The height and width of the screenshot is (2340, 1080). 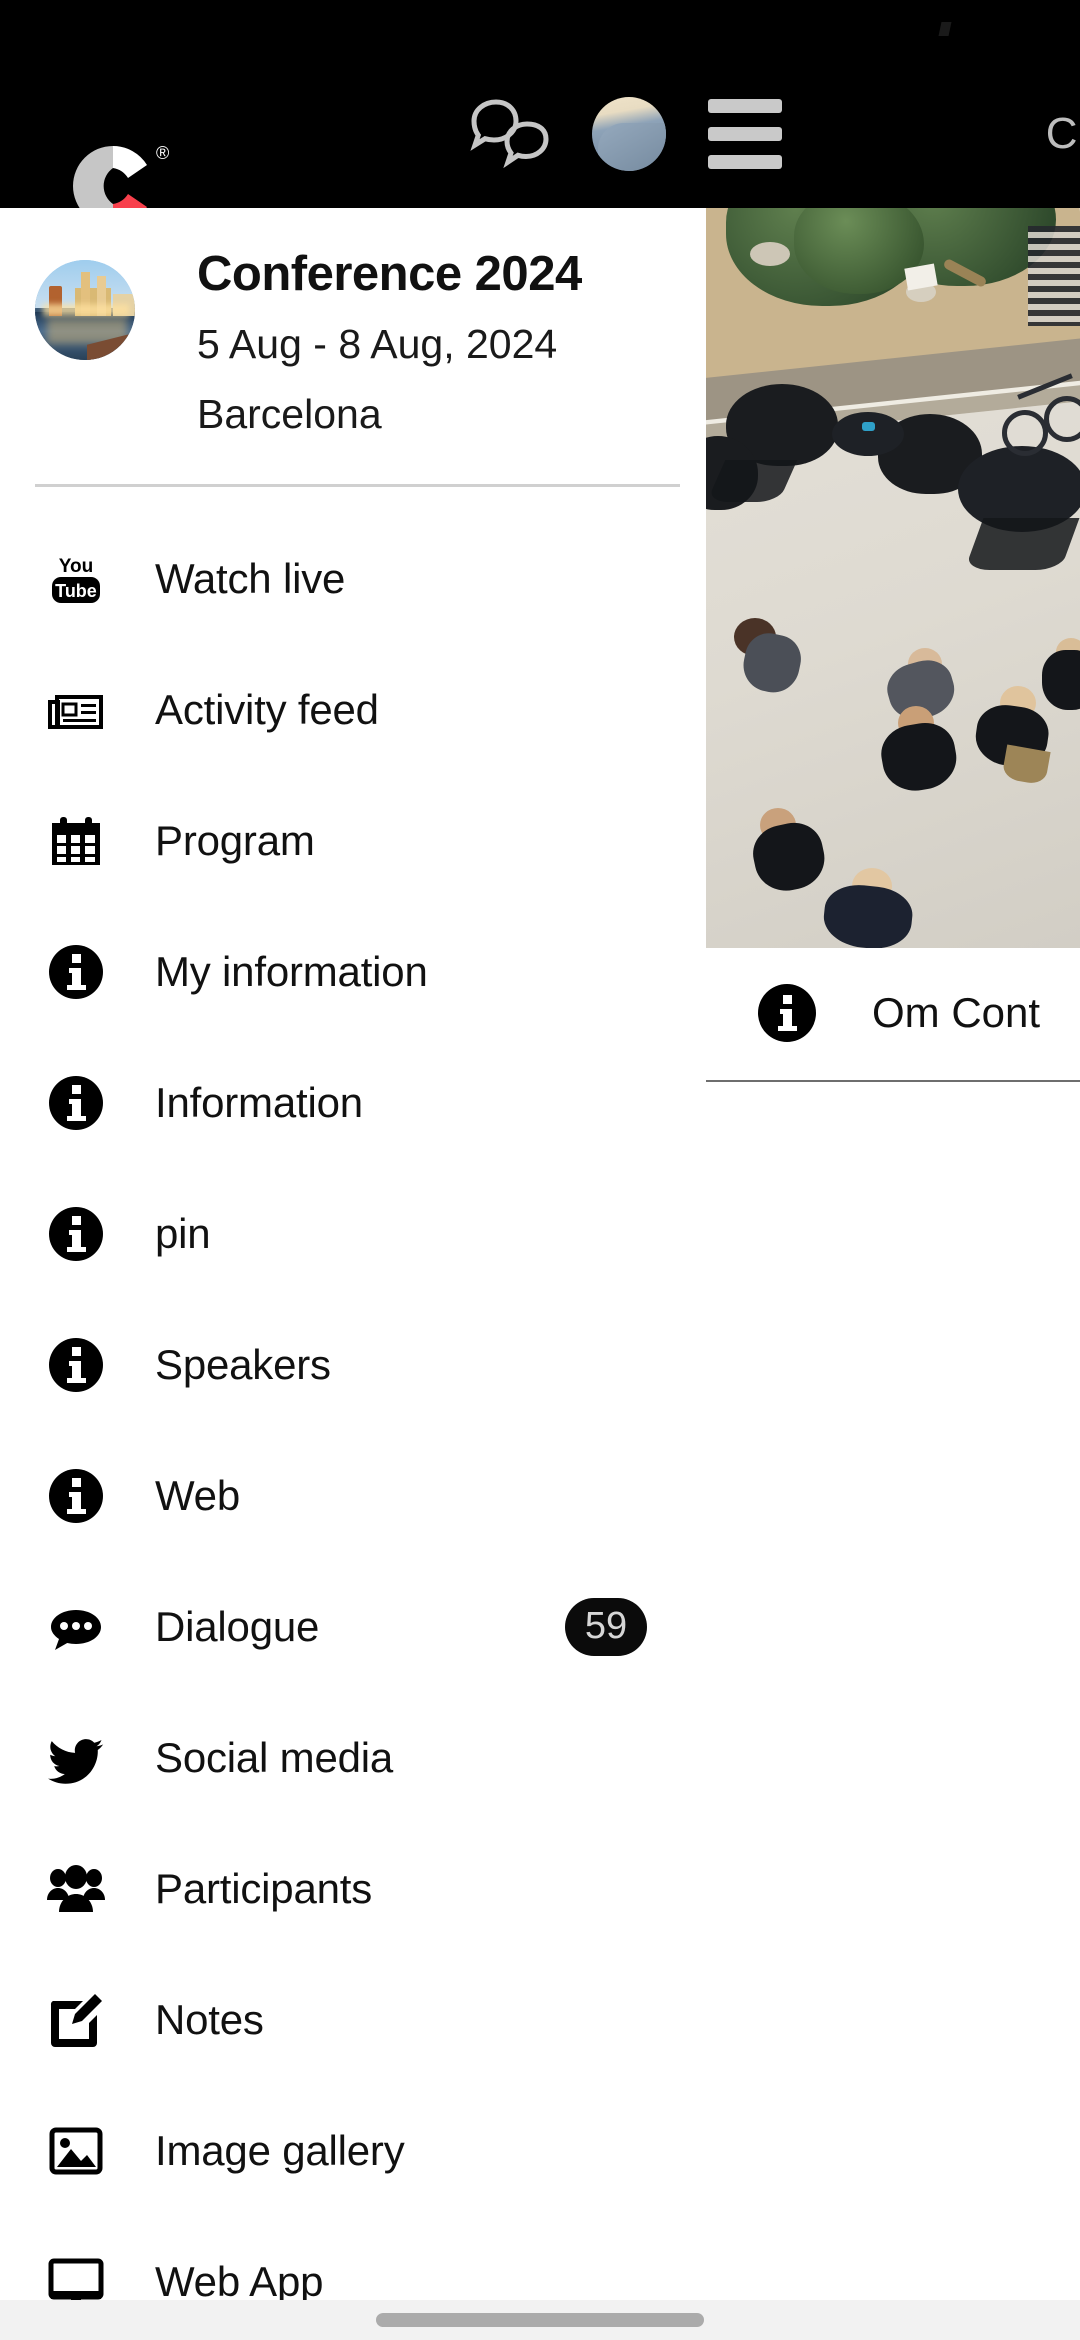 What do you see at coordinates (264, 1888) in the screenshot?
I see `sidebar-item-label: Participants` at bounding box center [264, 1888].